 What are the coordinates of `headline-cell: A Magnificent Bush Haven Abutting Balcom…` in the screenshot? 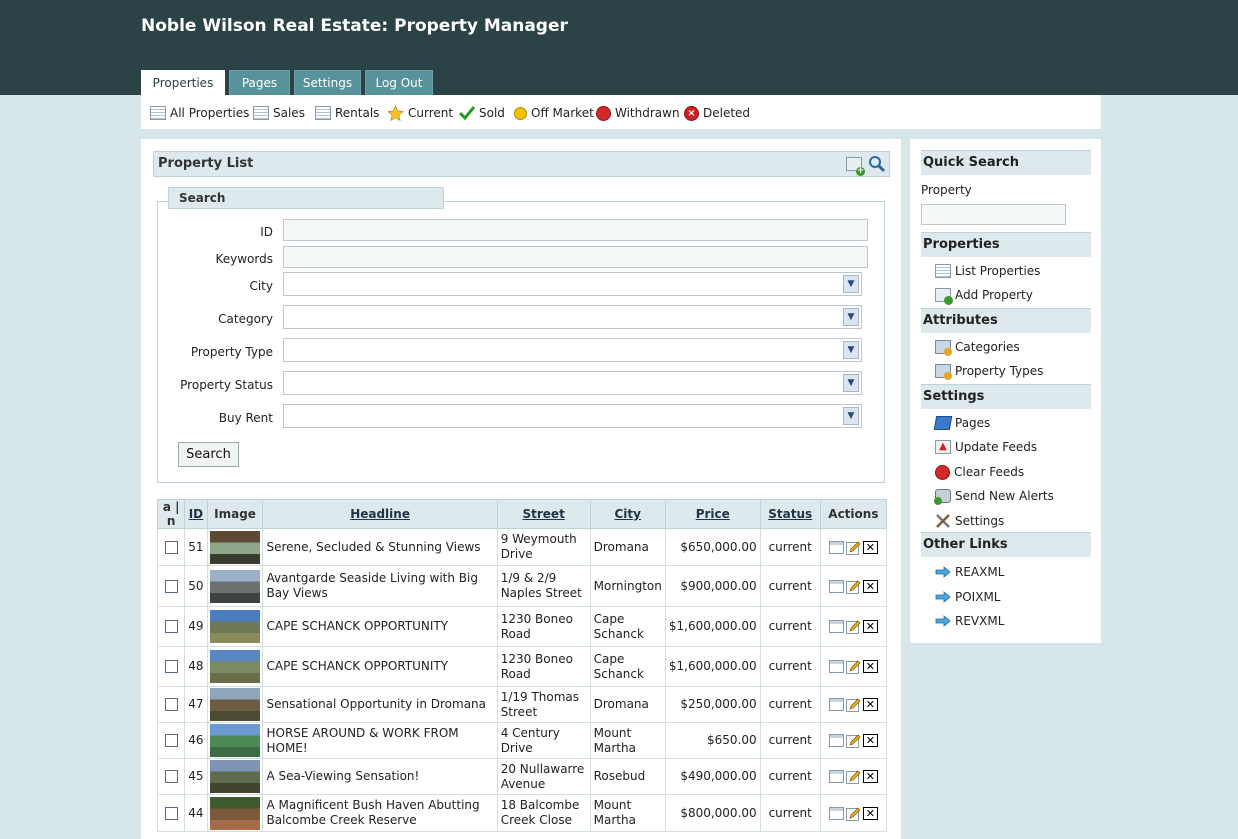 It's located at (380, 813).